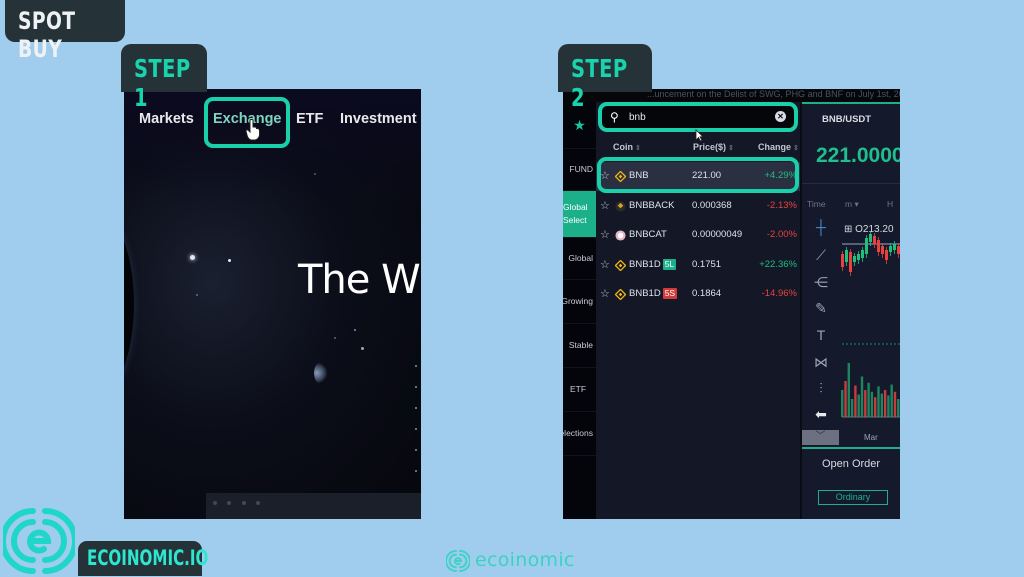 The image size is (1024, 577). What do you see at coordinates (359, 280) in the screenshot?
I see `hero-heading: The W` at bounding box center [359, 280].